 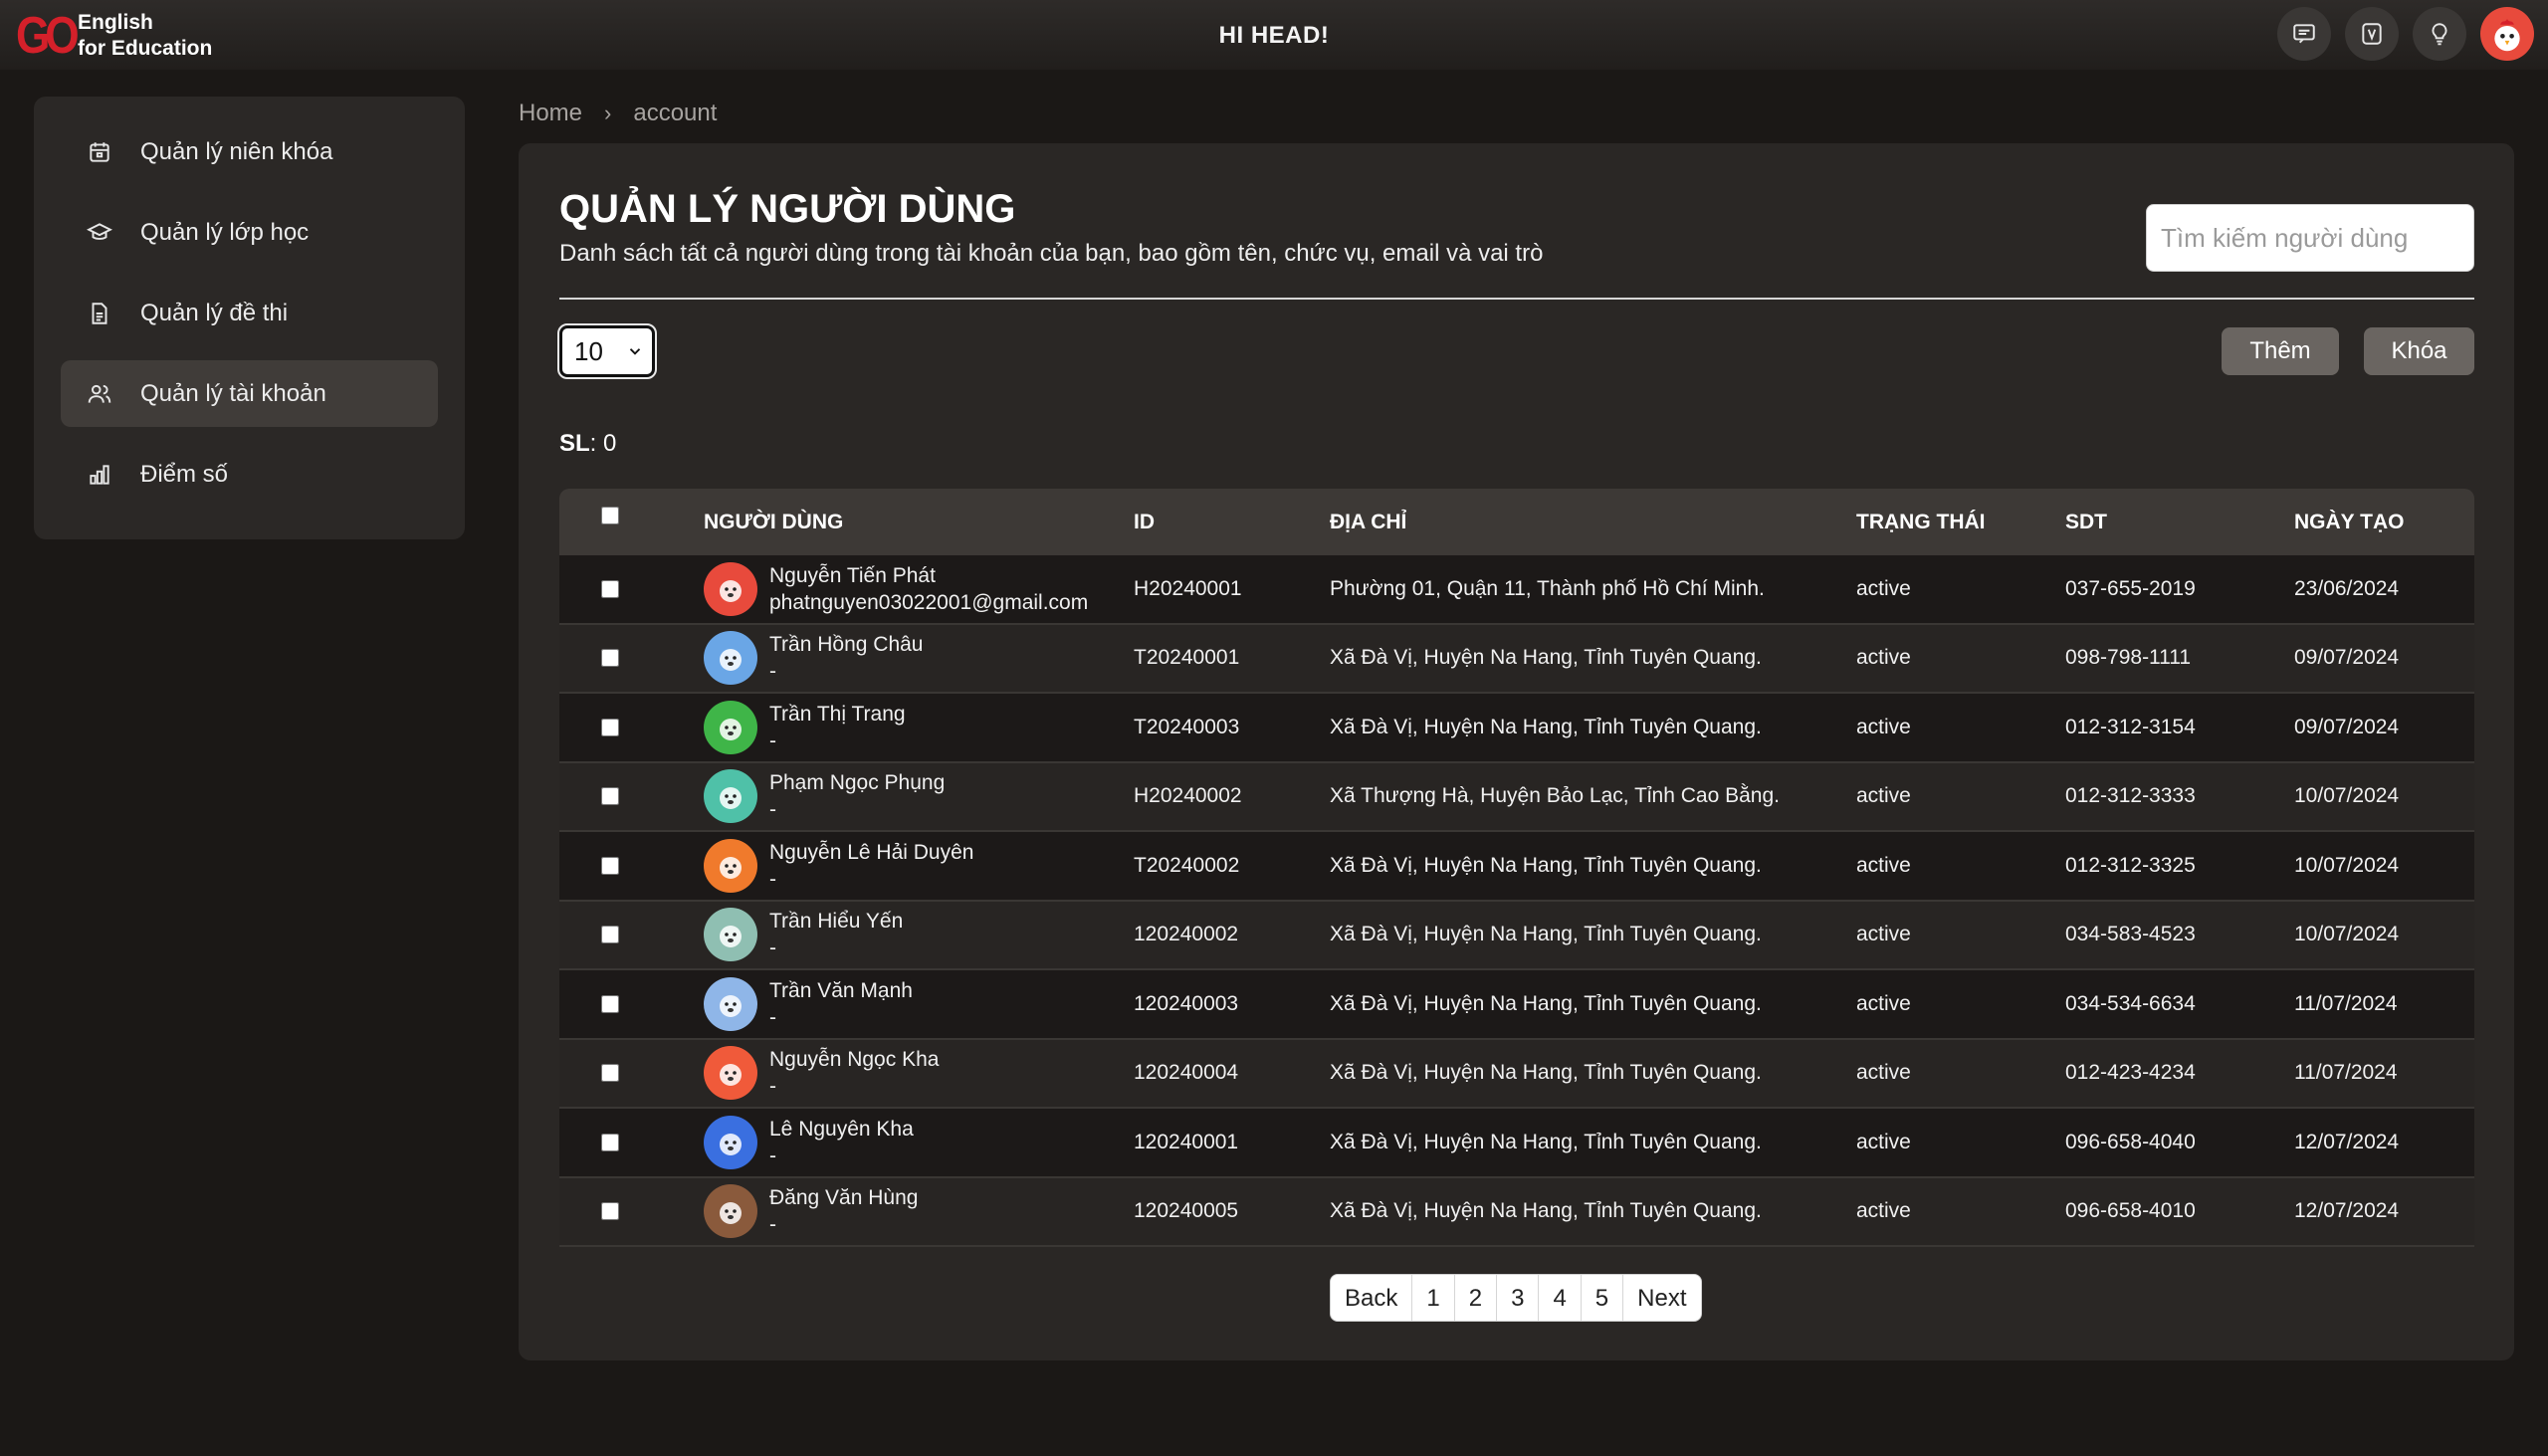 What do you see at coordinates (2347, 726) in the screenshot?
I see `user-created-date: 09/07/2024` at bounding box center [2347, 726].